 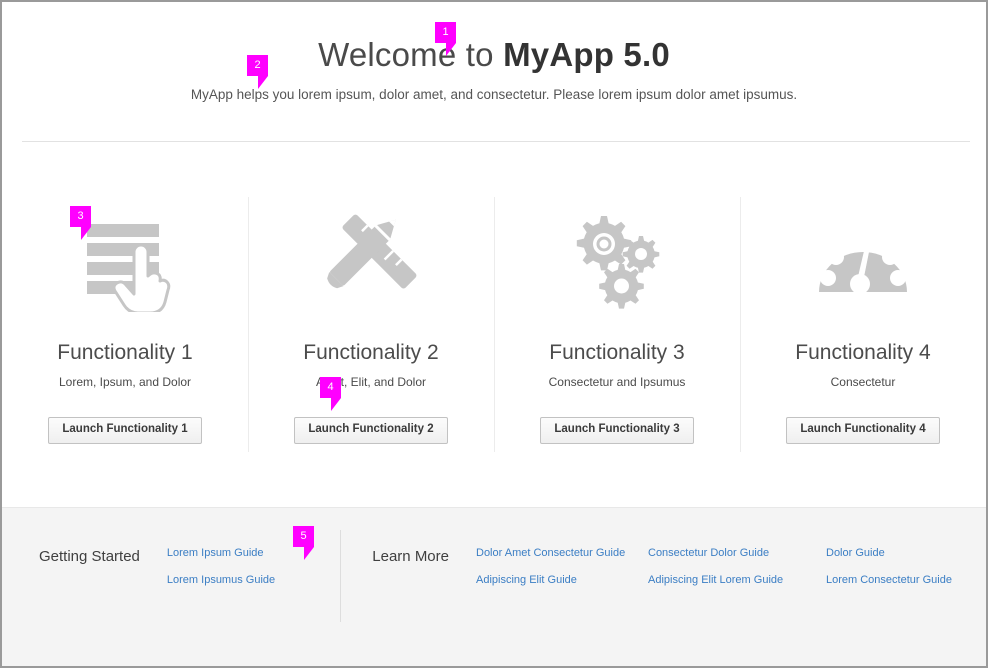 I want to click on callout-marker-5: 5, so click(x=303, y=543).